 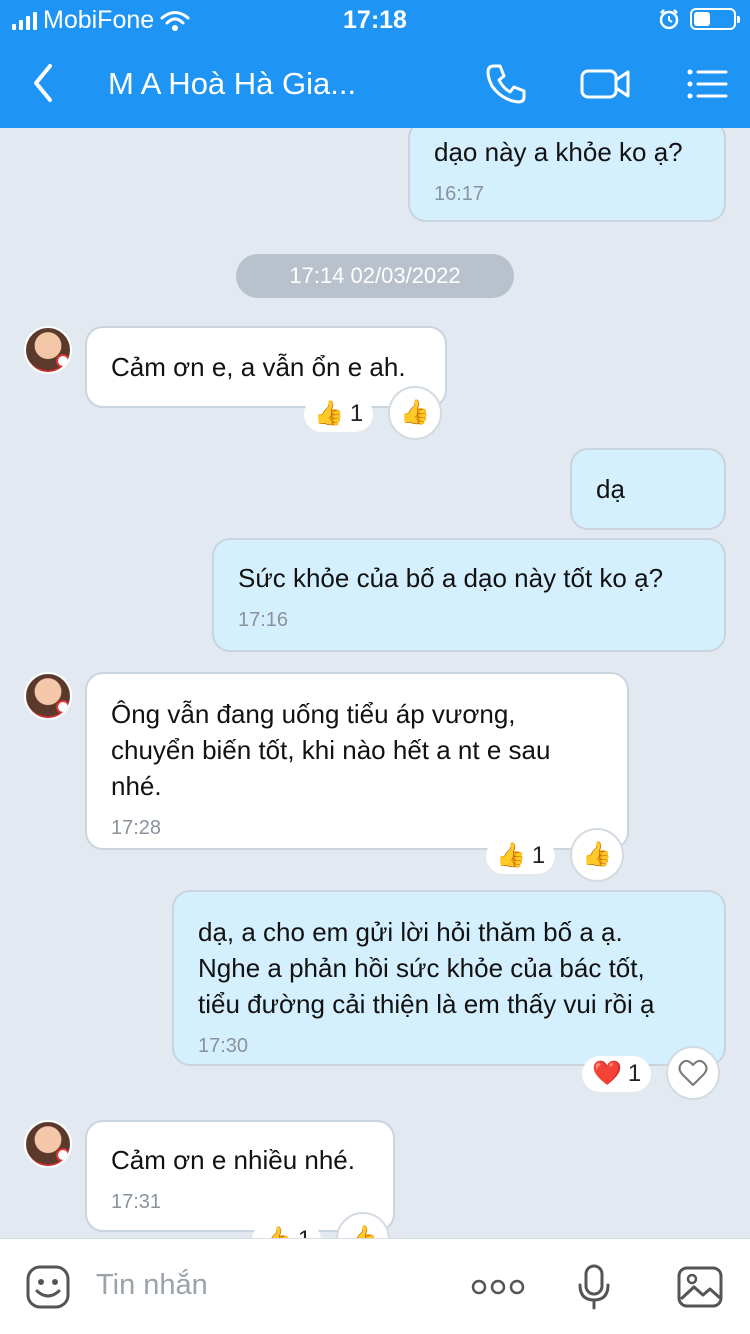 I want to click on message-text: Cảm ơn e nhiều nhé., so click(x=233, y=1160).